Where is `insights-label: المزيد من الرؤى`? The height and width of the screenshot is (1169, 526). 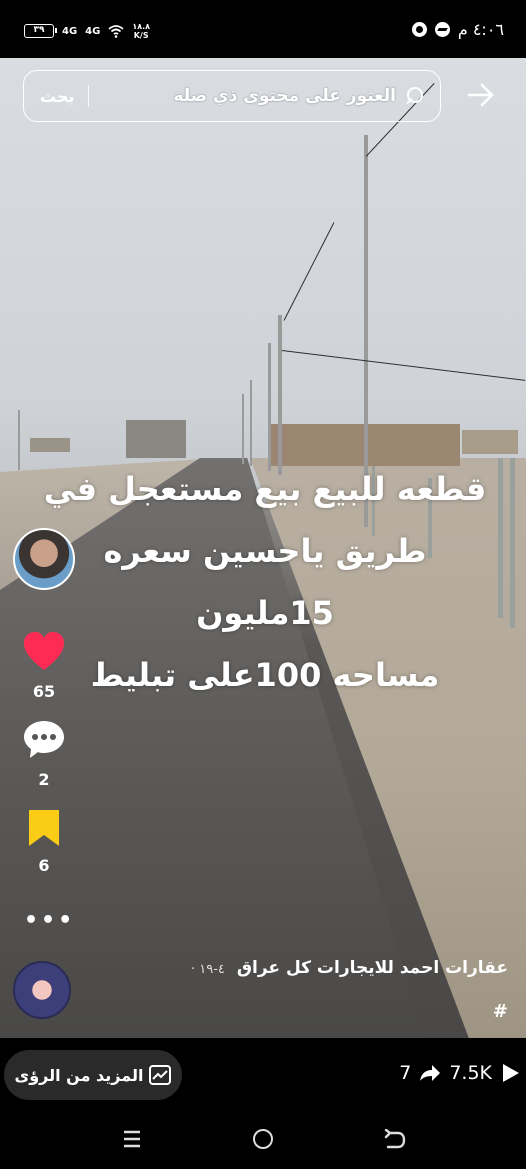 insights-label: المزيد من الرؤى is located at coordinates (79, 1075).